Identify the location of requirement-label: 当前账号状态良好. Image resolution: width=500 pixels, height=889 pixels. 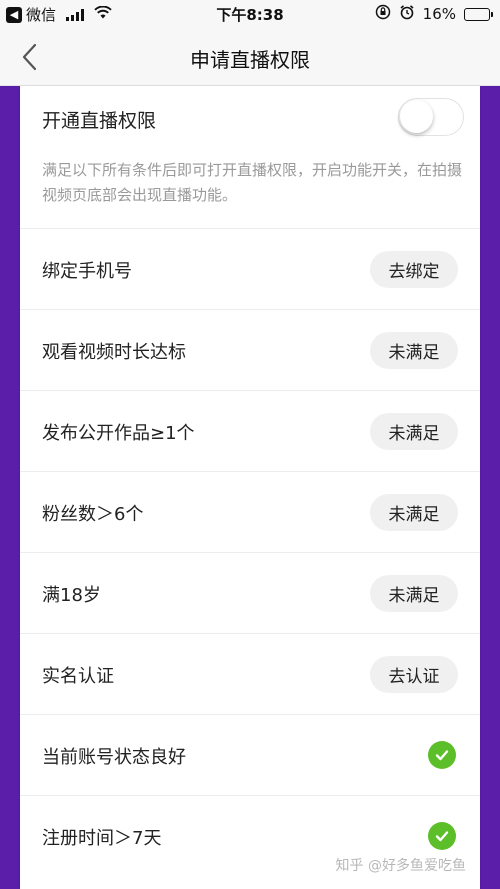
(114, 757).